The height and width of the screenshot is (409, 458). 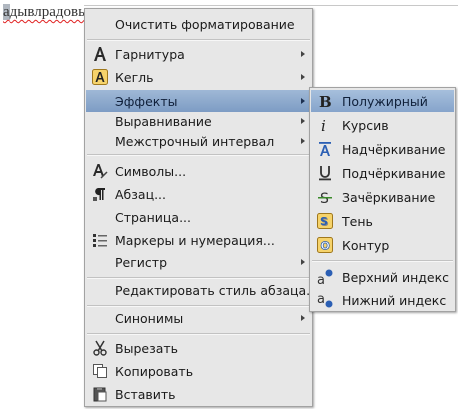 What do you see at coordinates (198, 121) in the screenshot?
I see `menu-item-alignment: Выравнивание` at bounding box center [198, 121].